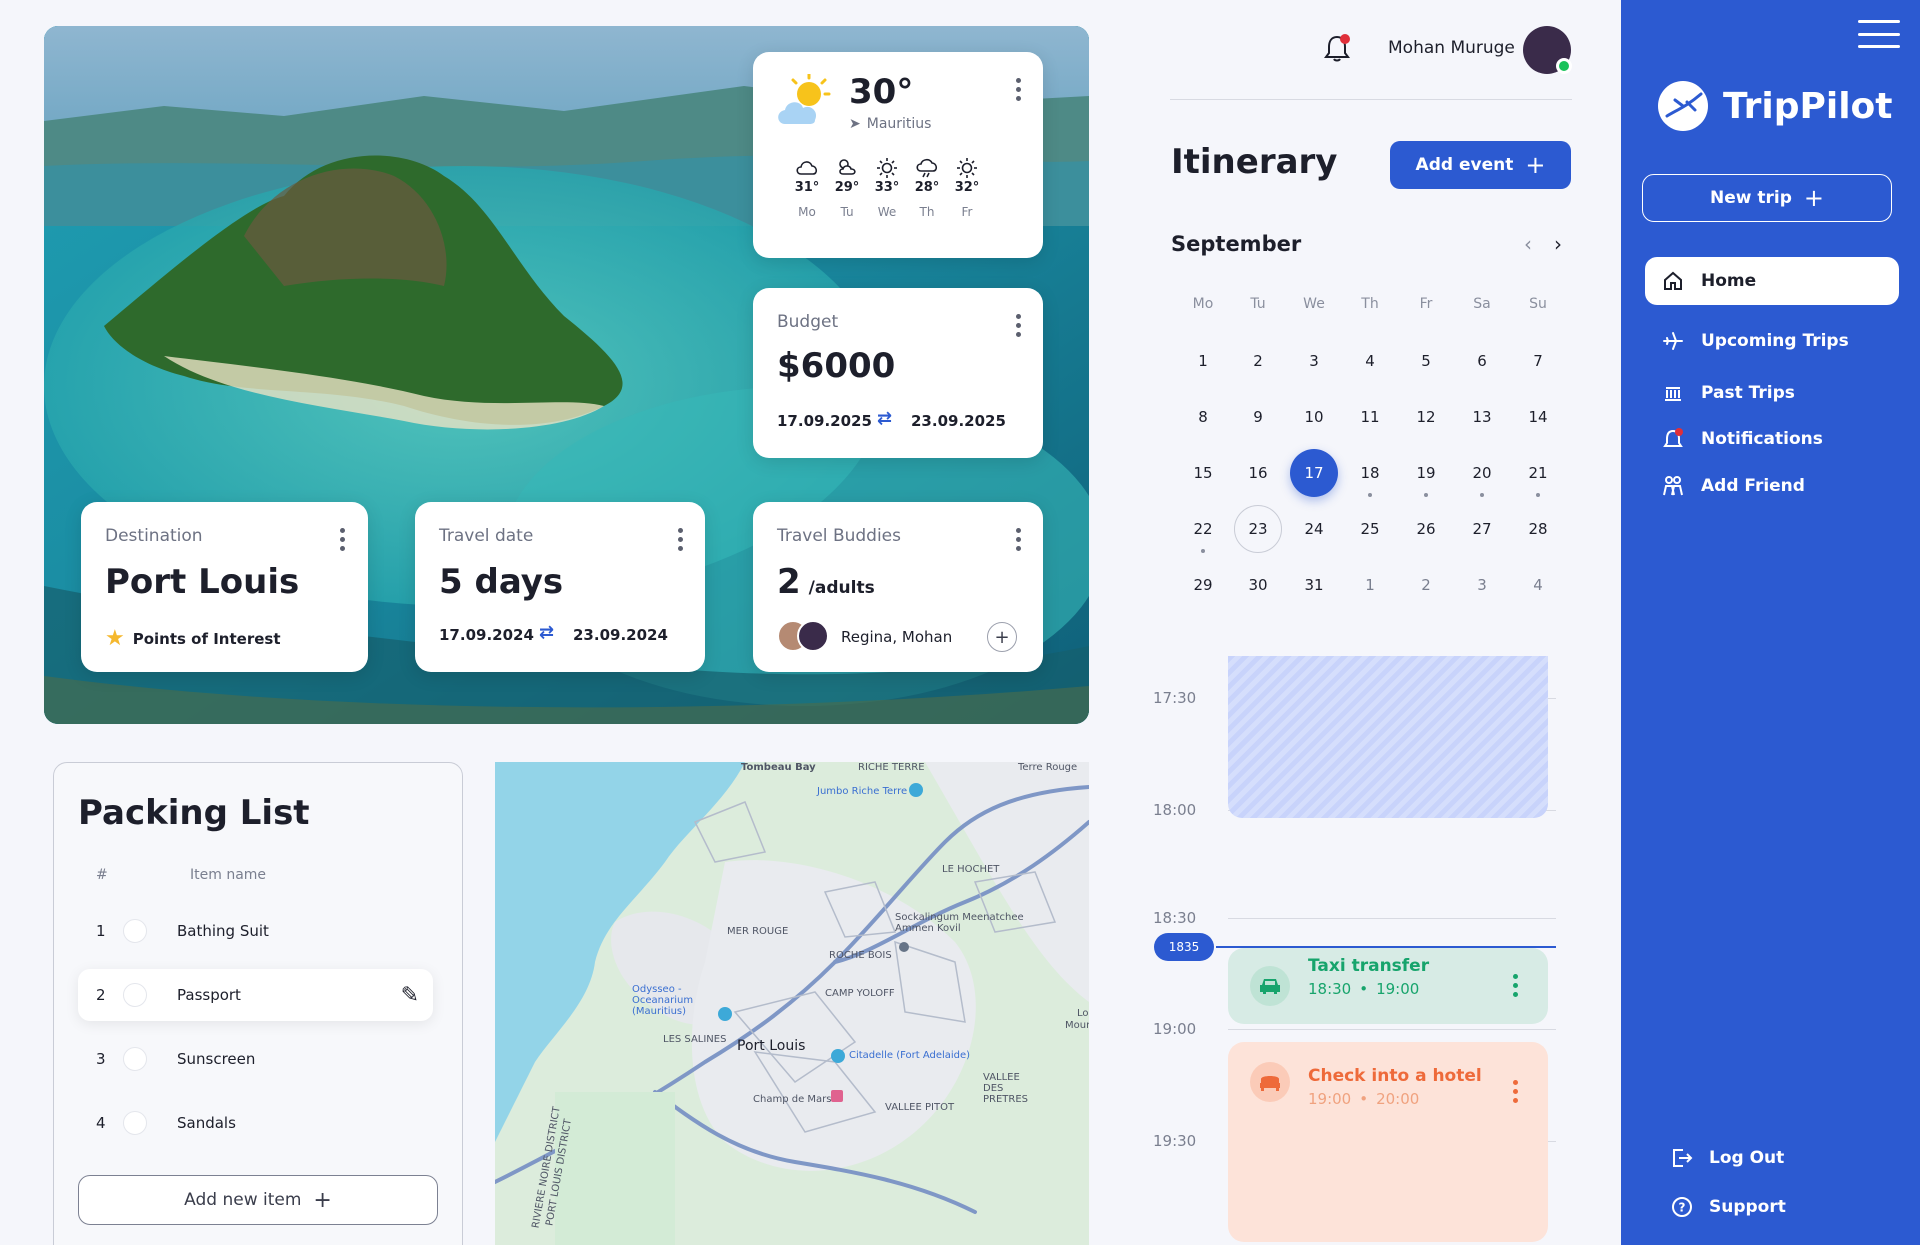 This screenshot has width=1920, height=1245. I want to click on swap-icon: ⇄, so click(885, 418).